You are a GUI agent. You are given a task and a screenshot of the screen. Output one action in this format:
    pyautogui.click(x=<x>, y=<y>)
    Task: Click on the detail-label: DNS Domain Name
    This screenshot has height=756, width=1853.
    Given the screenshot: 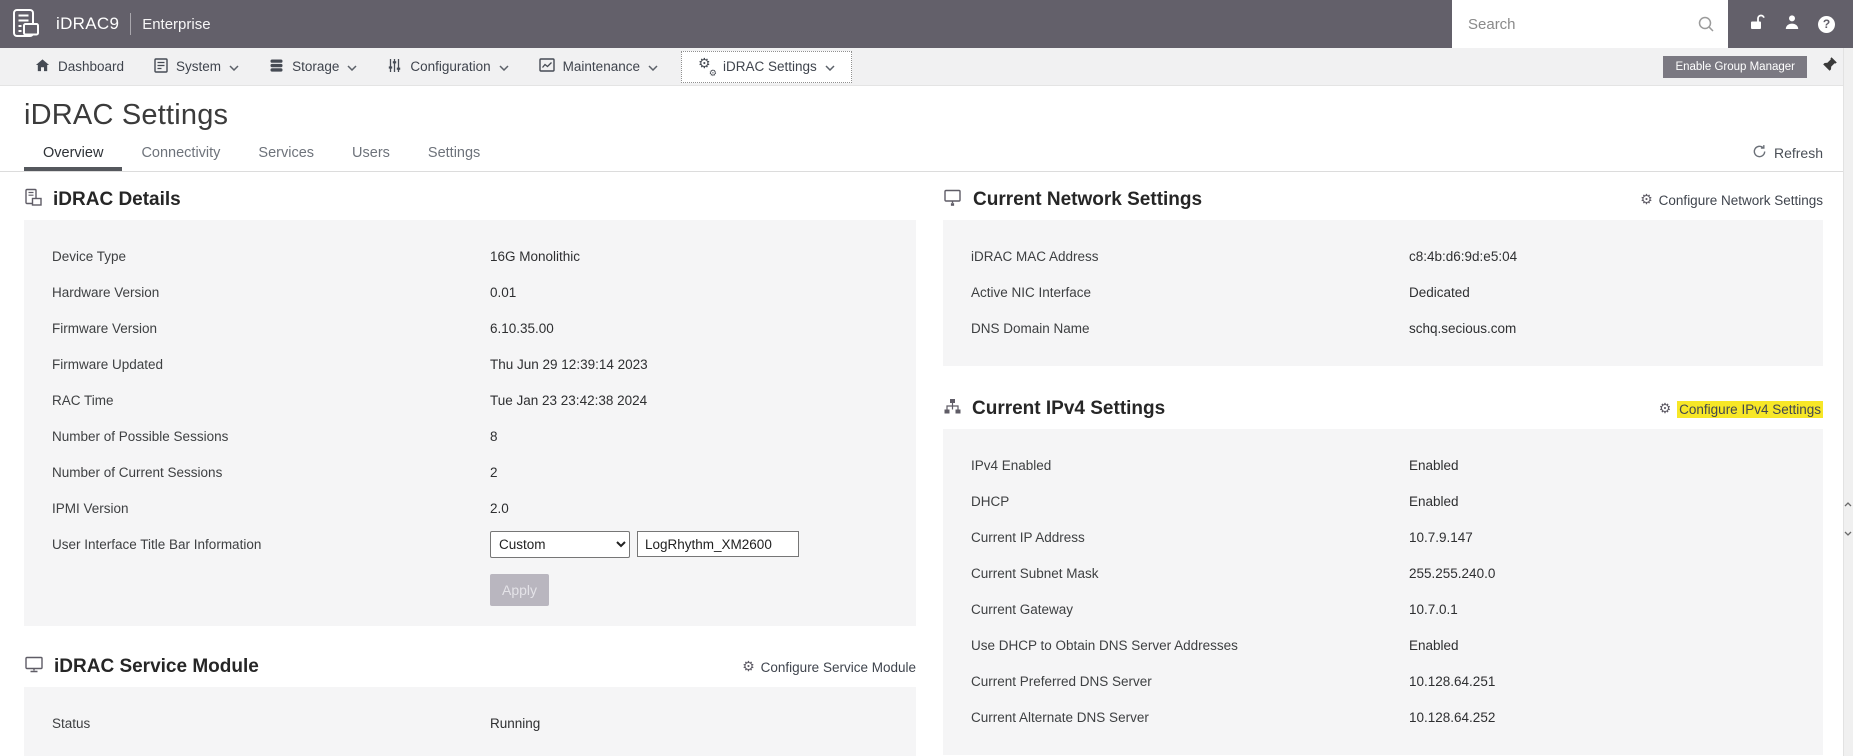 What is the action you would take?
    pyautogui.click(x=1030, y=328)
    